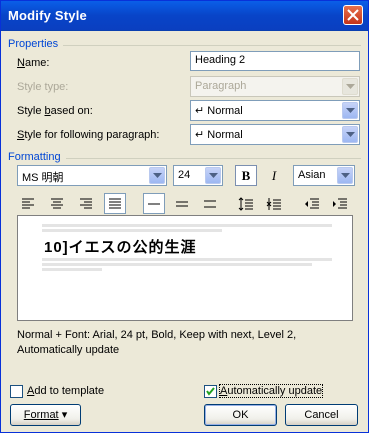  What do you see at coordinates (64, 415) in the screenshot?
I see `caret-down-icon: ▾` at bounding box center [64, 415].